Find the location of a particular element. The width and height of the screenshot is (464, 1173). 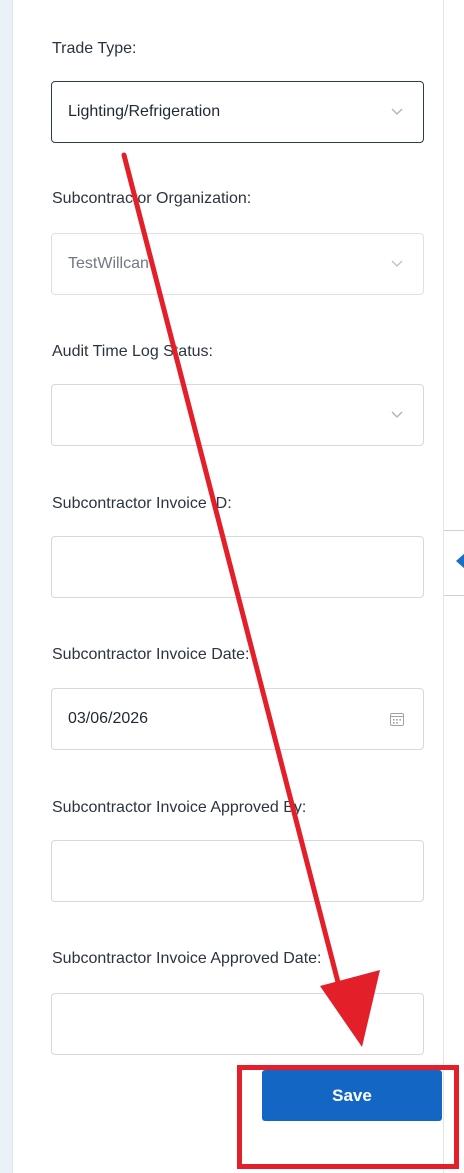

audit-status-label: Audit Time Log Status: is located at coordinates (132, 351).